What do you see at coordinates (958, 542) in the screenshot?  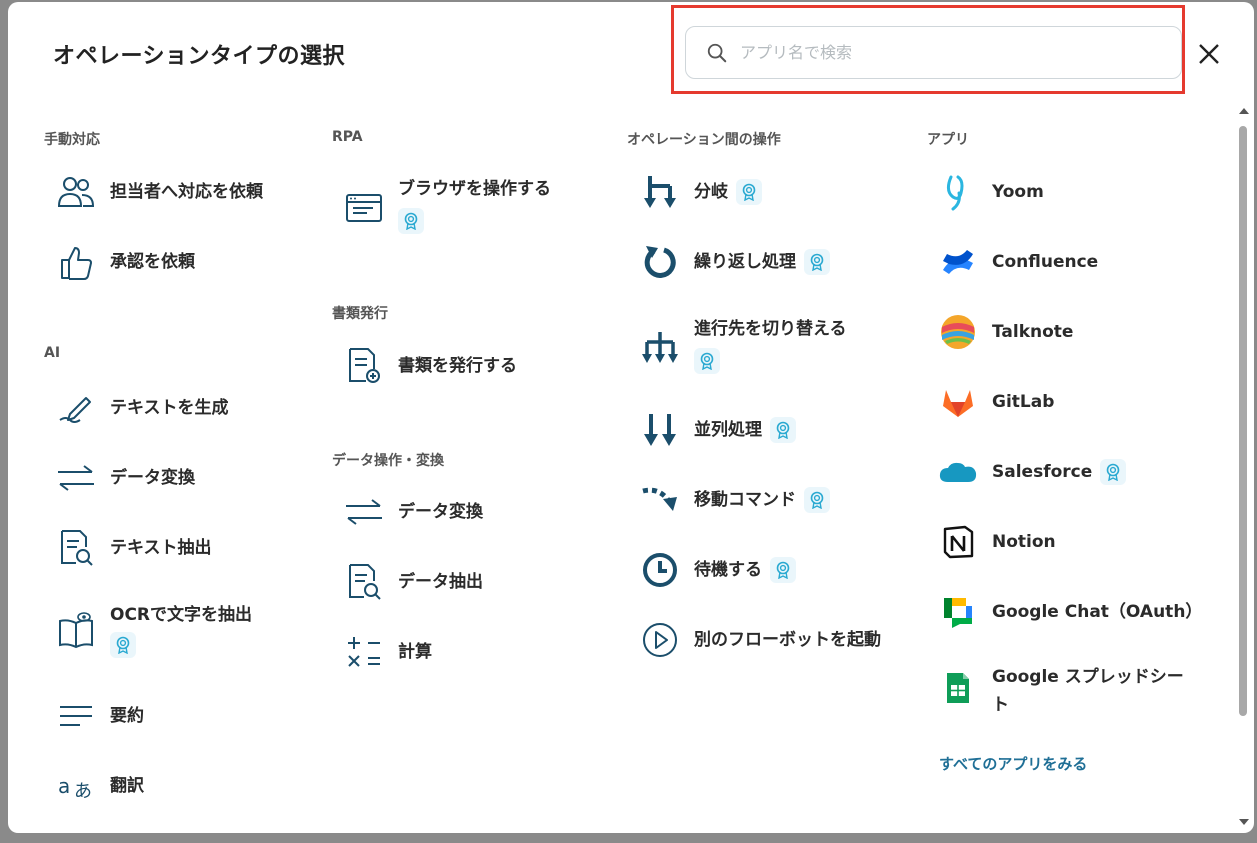 I see `notion-logo-icon` at bounding box center [958, 542].